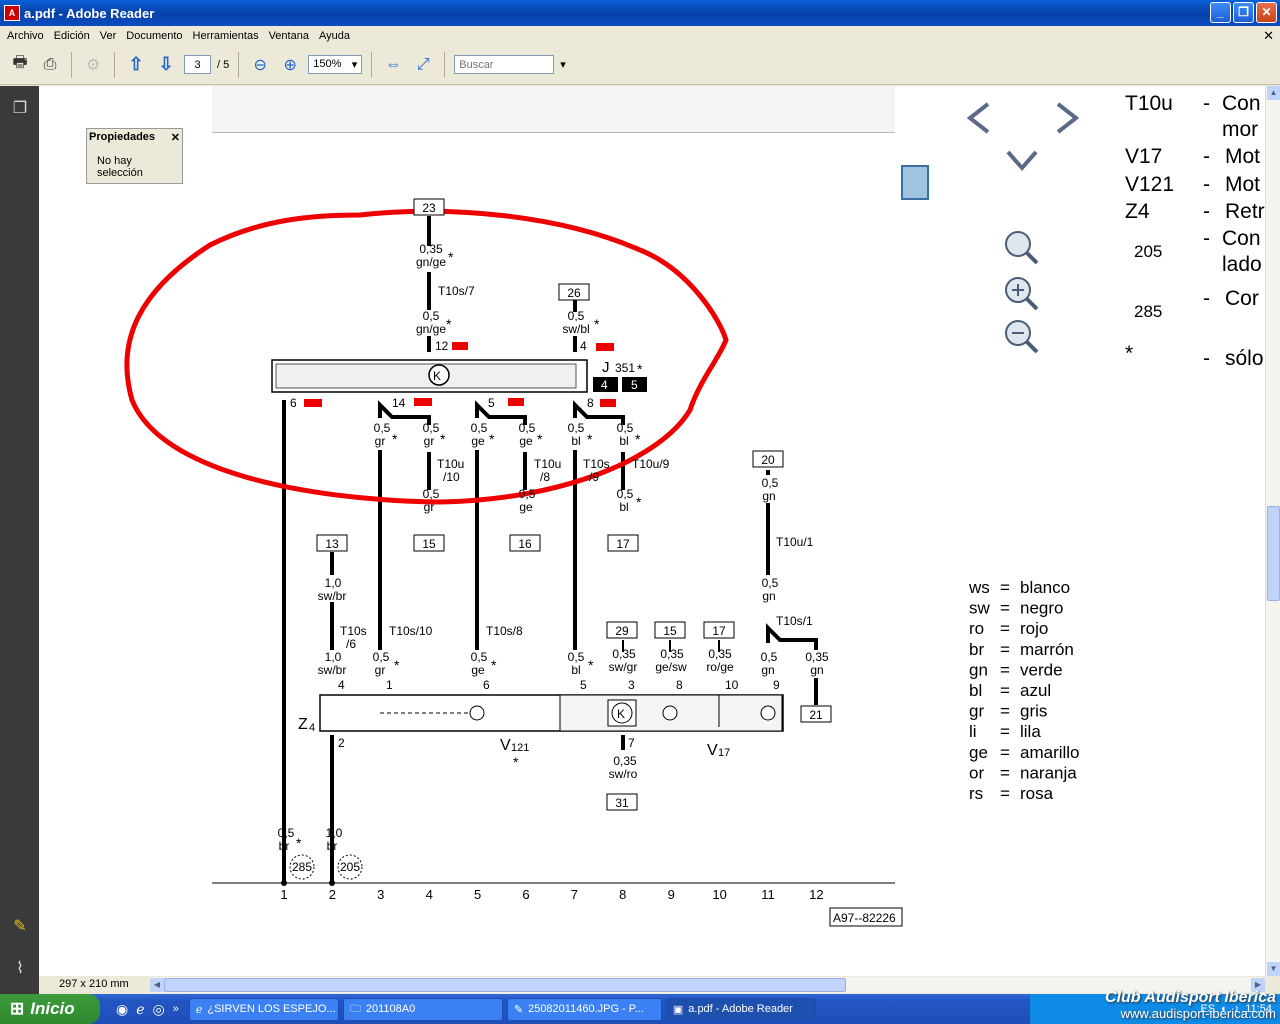 Image resolution: width=1280 pixels, height=1024 pixels. What do you see at coordinates (606, 367) in the screenshot?
I see `component-label: J` at bounding box center [606, 367].